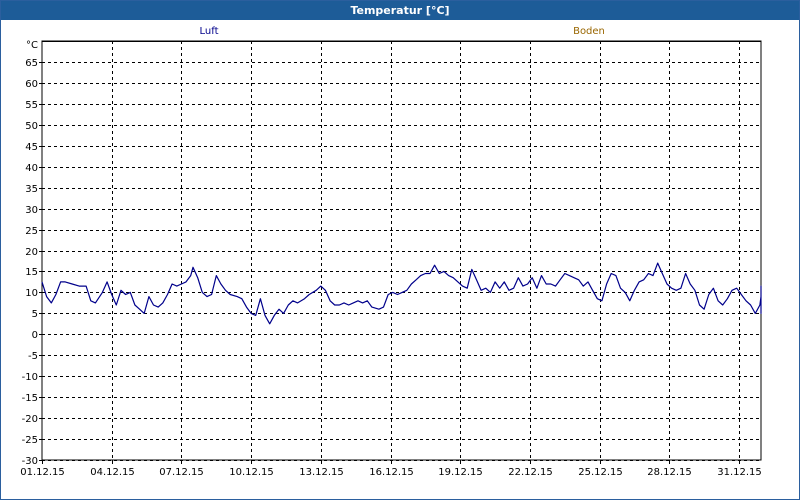 The image size is (800, 500). What do you see at coordinates (31, 252) in the screenshot?
I see `y-tick-label: 20` at bounding box center [31, 252].